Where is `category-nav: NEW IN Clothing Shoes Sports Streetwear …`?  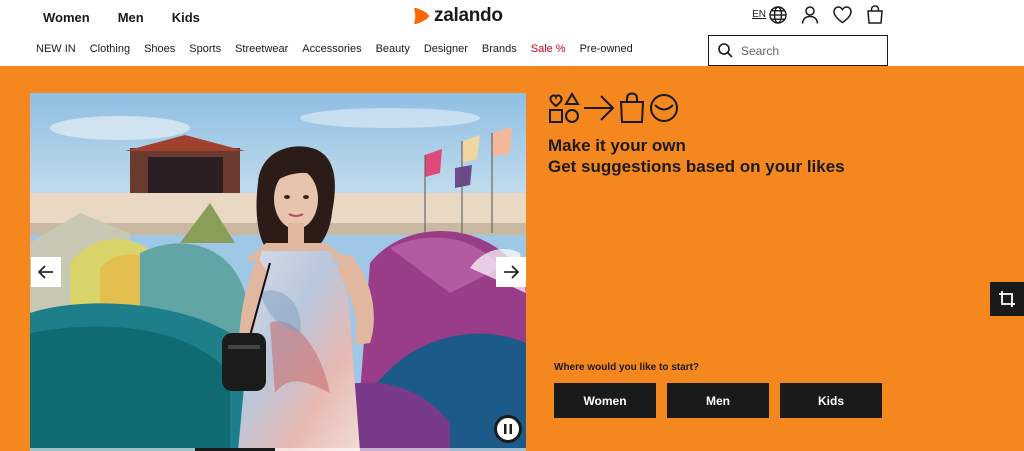 category-nav: NEW IN Clothing Shoes Sports Streetwear … is located at coordinates (334, 49).